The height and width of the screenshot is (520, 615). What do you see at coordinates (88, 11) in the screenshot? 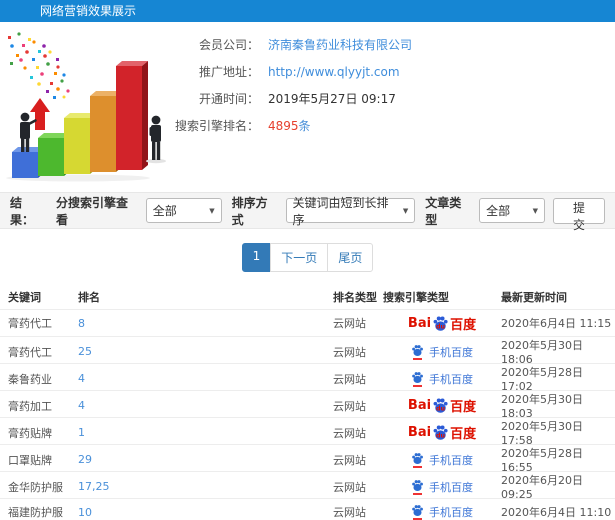
I see `page-title: 网络营销效果展示` at bounding box center [88, 11].